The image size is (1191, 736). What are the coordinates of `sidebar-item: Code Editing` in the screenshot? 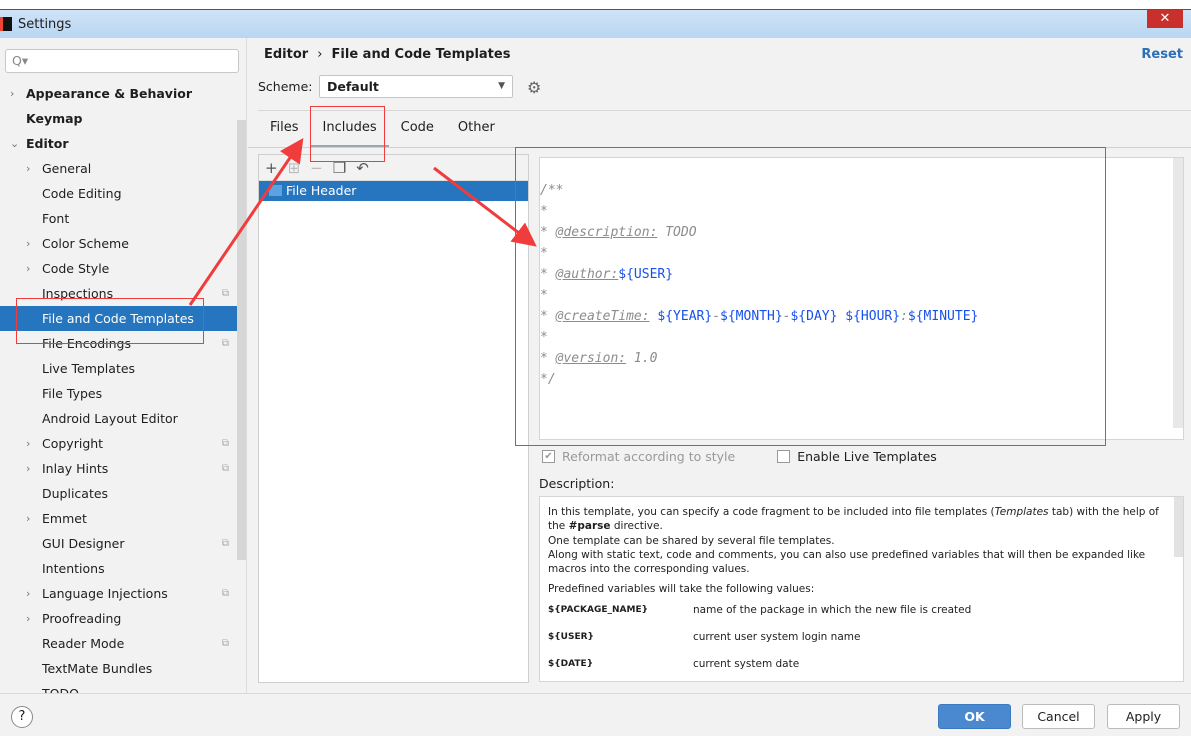 It's located at (118, 193).